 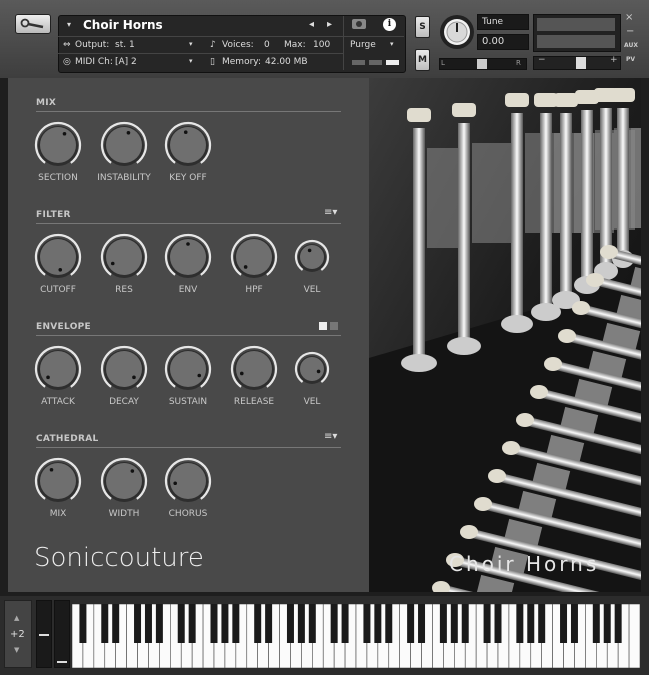 What do you see at coordinates (33, 24) in the screenshot?
I see `wrench-button` at bounding box center [33, 24].